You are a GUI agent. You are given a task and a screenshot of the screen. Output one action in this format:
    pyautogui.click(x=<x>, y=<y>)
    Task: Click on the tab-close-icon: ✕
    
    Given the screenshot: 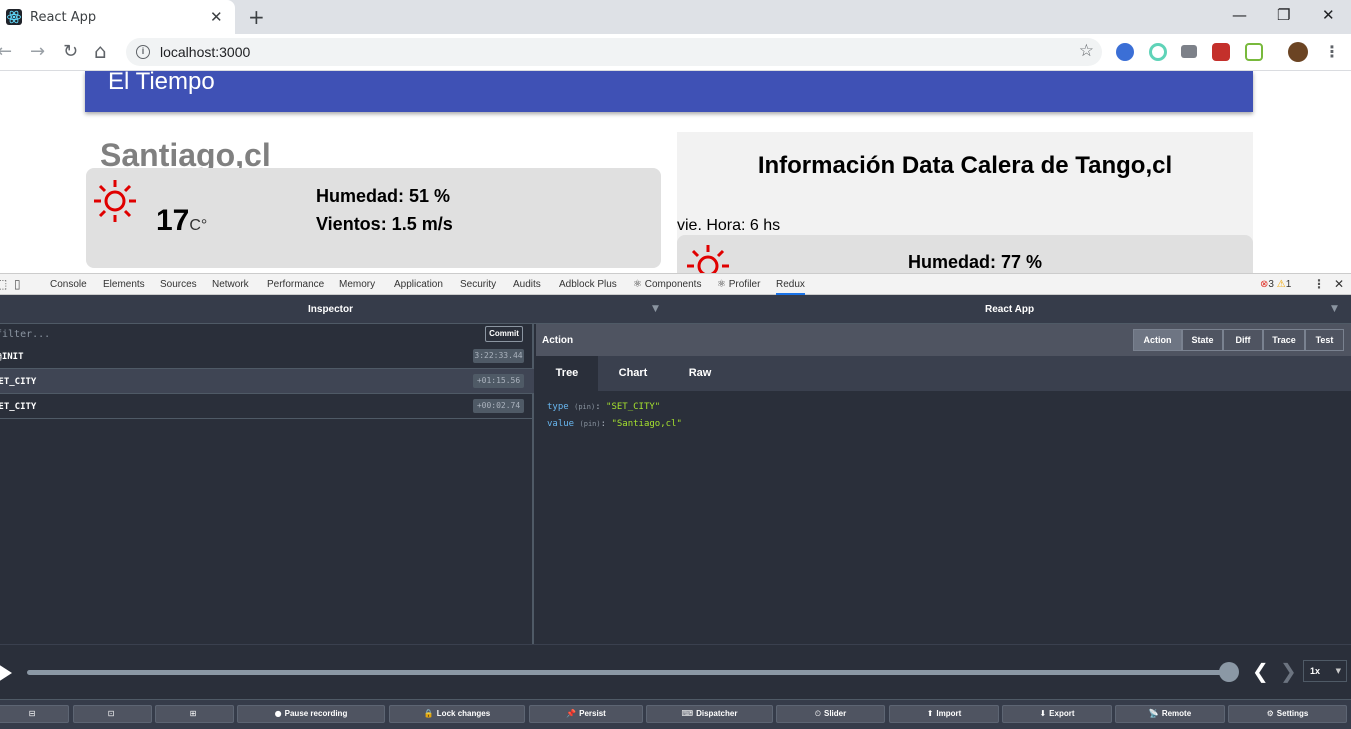 What is the action you would take?
    pyautogui.click(x=216, y=17)
    